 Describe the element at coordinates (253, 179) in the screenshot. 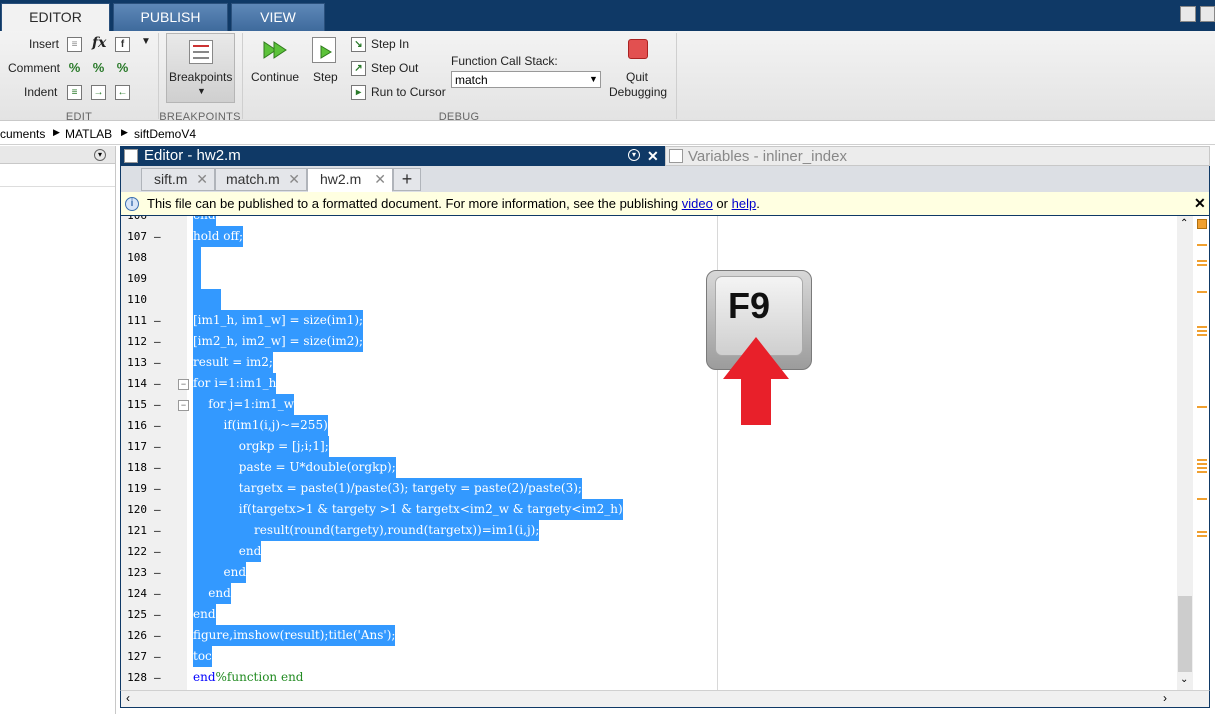

I see `tab-label: match.m` at that location.